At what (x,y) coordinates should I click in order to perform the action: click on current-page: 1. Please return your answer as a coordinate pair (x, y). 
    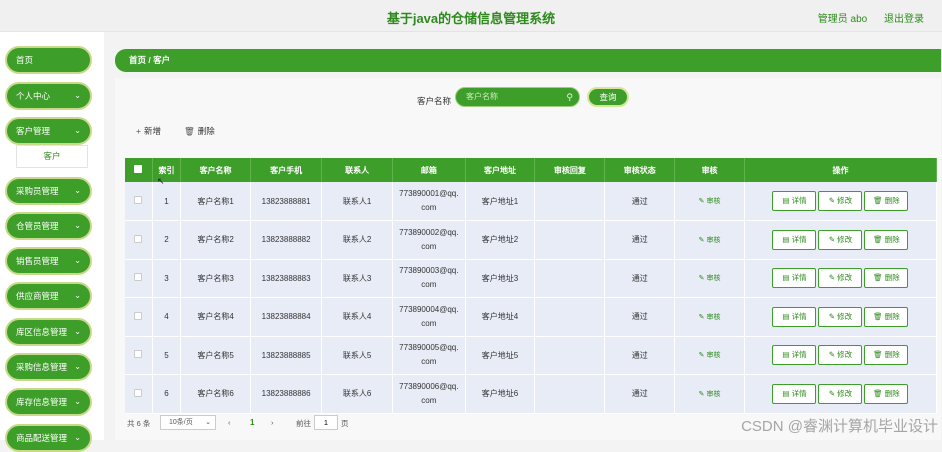
    Looking at the image, I should click on (252, 422).